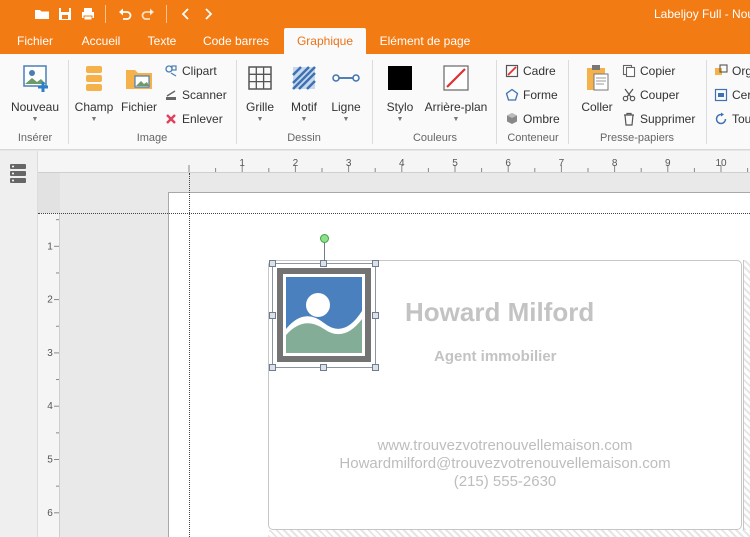 This screenshot has width=750, height=537. What do you see at coordinates (18, 174) in the screenshot?
I see `layers-icon` at bounding box center [18, 174].